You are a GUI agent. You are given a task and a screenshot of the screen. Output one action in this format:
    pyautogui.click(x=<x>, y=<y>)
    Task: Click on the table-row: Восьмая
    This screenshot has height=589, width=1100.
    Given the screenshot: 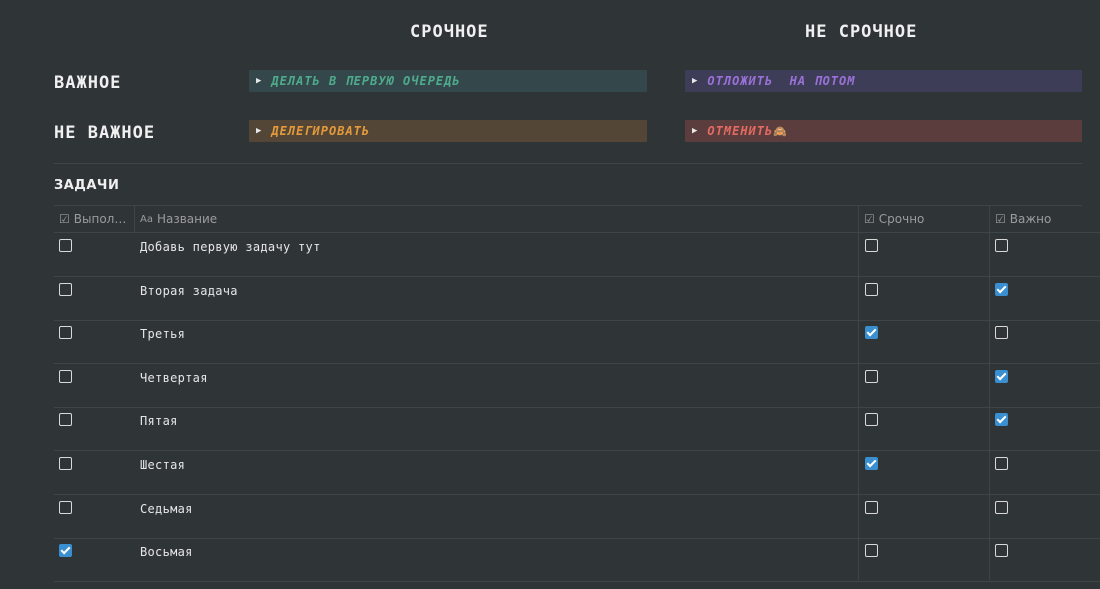 What is the action you would take?
    pyautogui.click(x=577, y=560)
    